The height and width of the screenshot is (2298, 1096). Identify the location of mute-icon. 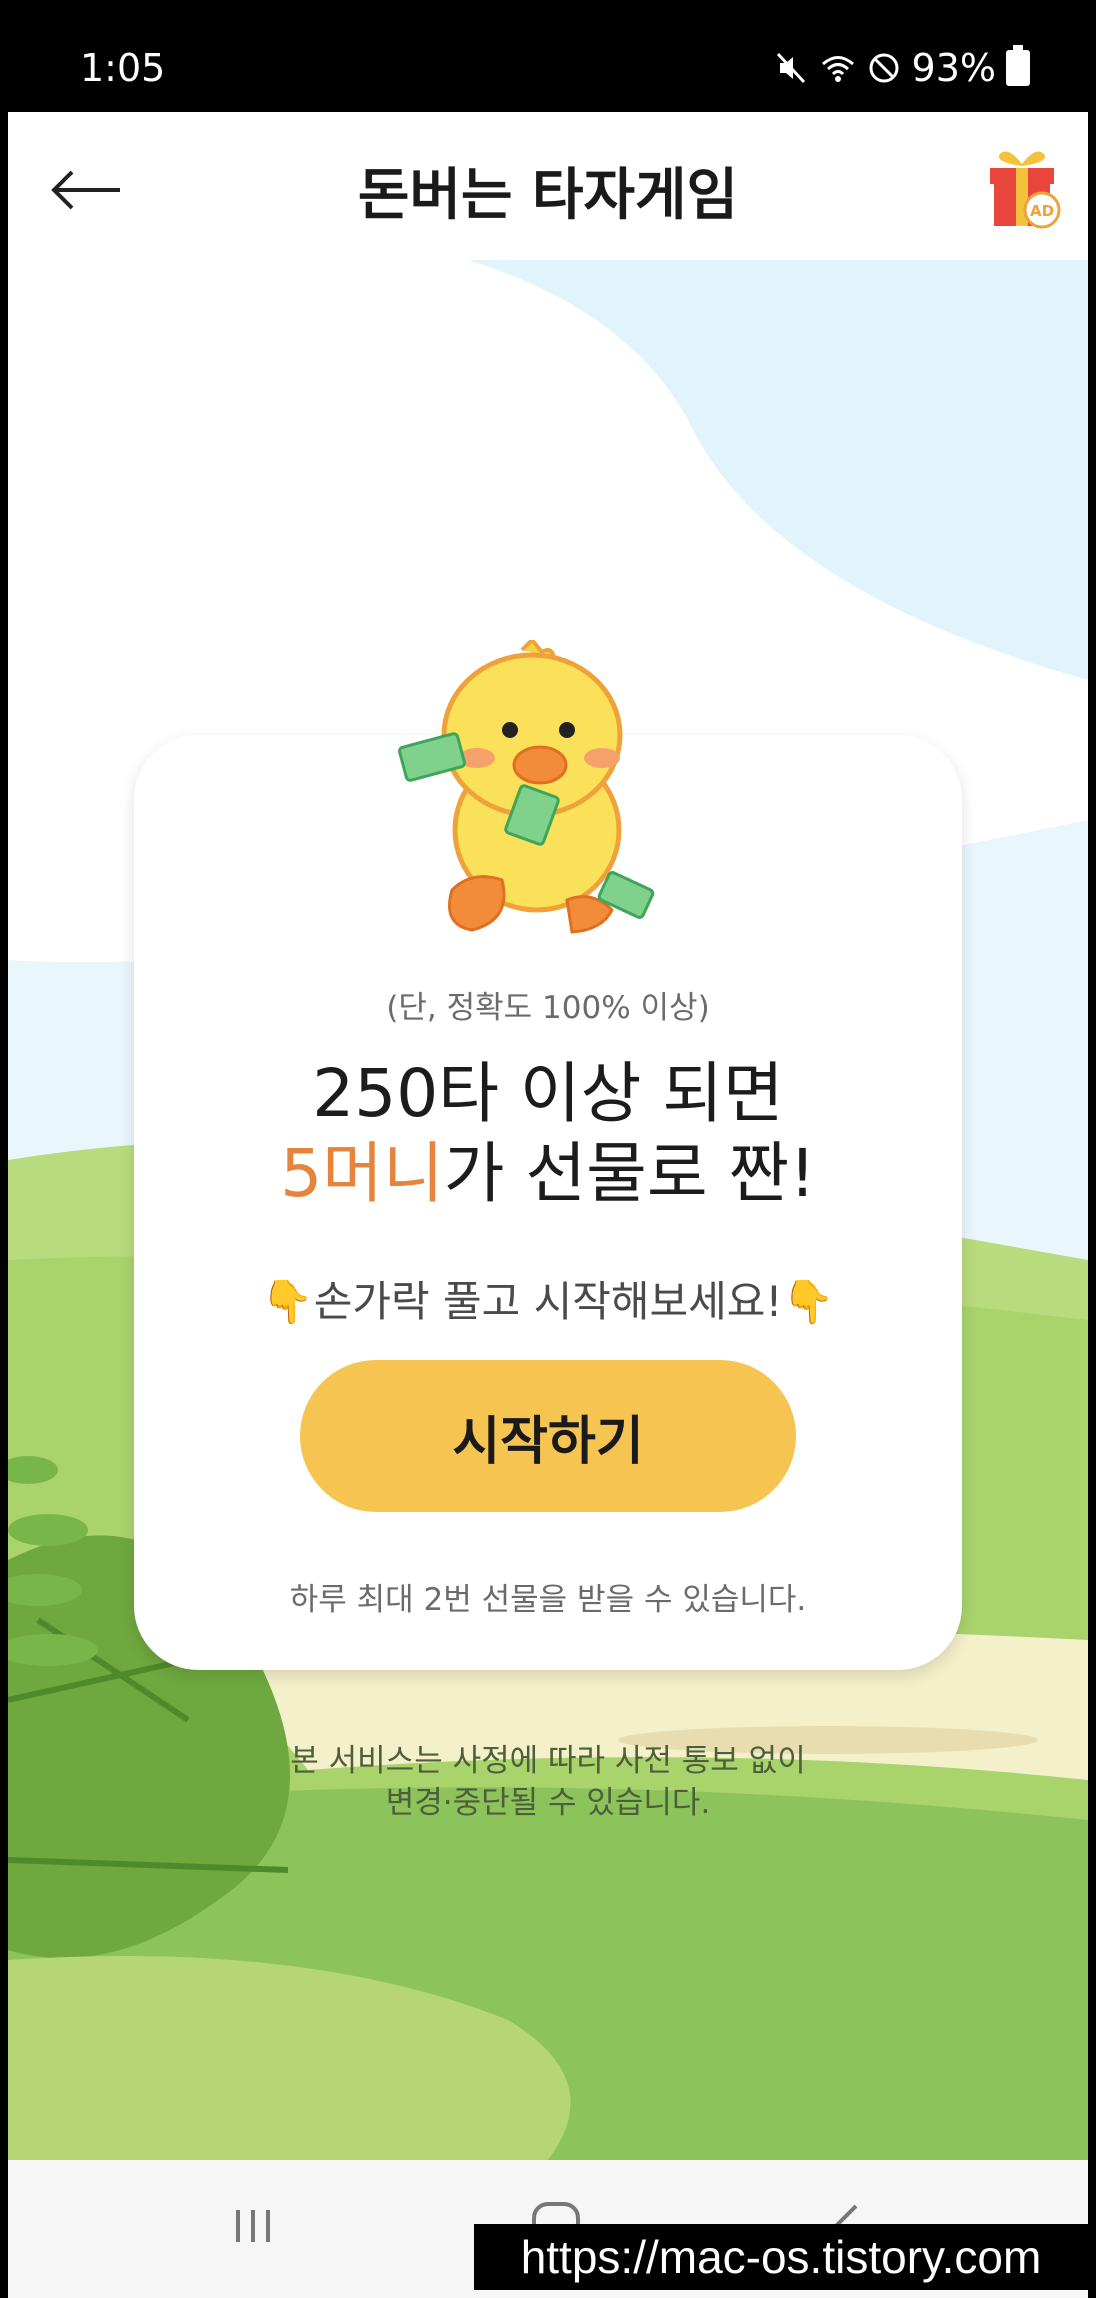
(790, 68).